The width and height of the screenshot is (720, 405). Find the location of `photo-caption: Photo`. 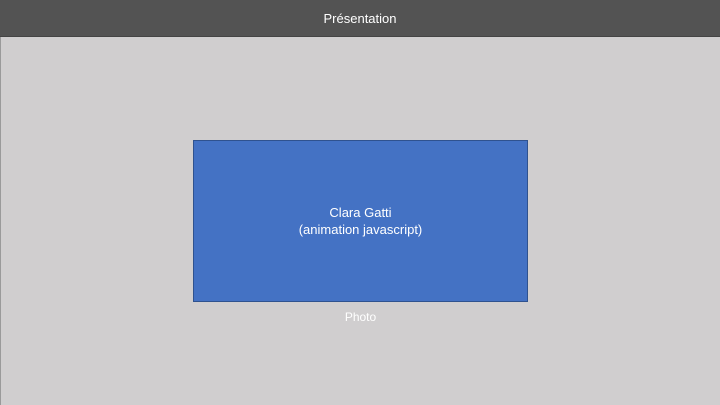

photo-caption: Photo is located at coordinates (360, 317).